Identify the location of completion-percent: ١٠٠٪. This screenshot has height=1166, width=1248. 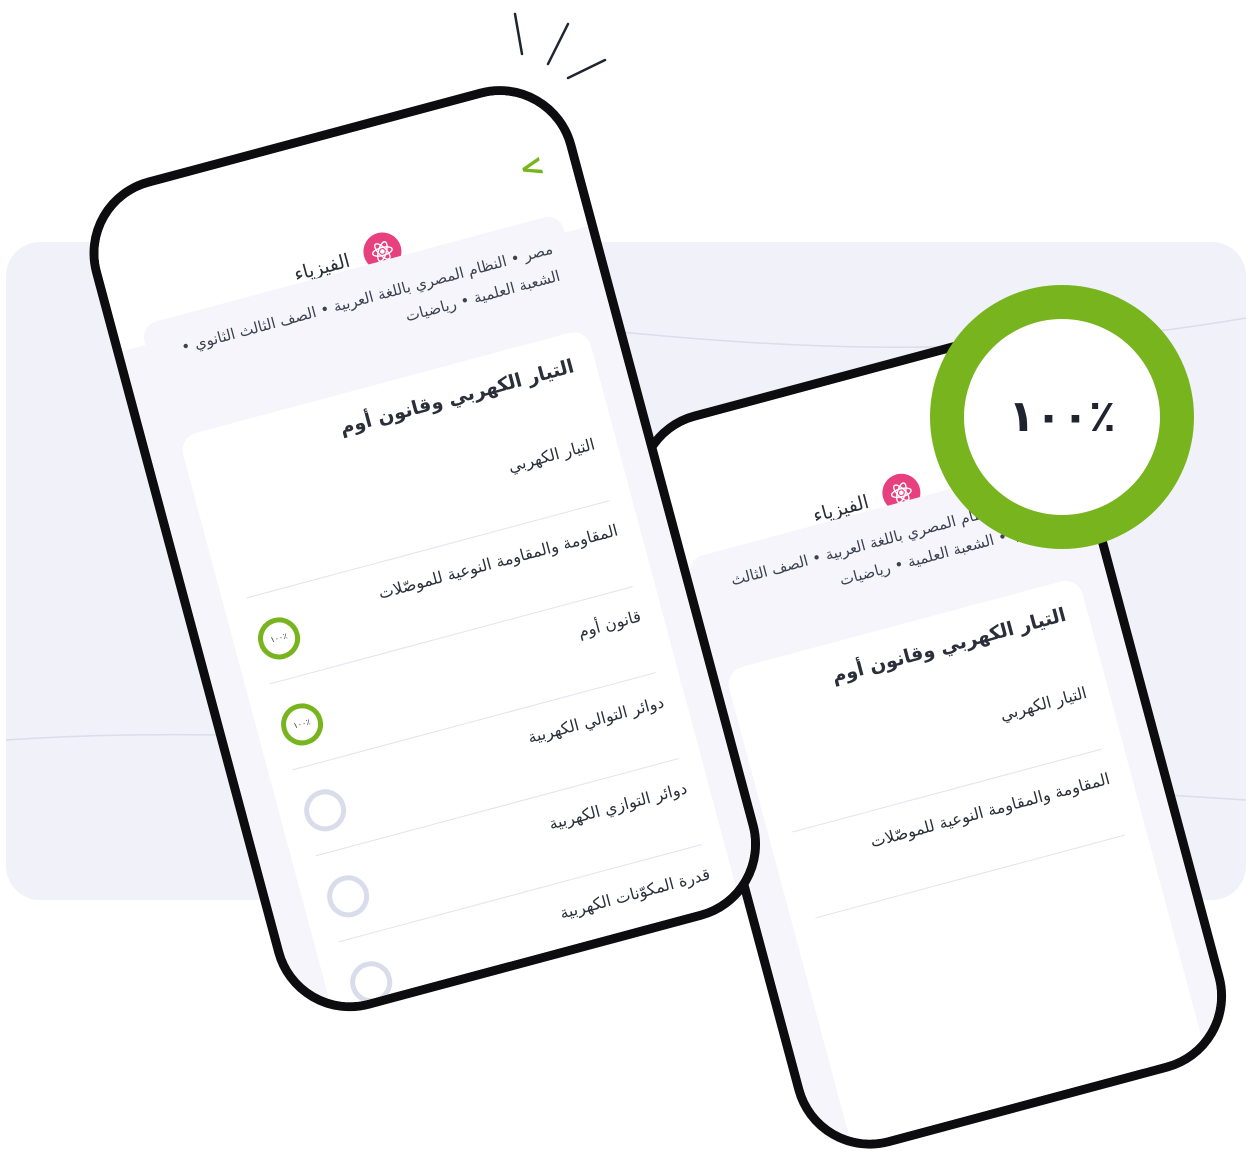
(1062, 417).